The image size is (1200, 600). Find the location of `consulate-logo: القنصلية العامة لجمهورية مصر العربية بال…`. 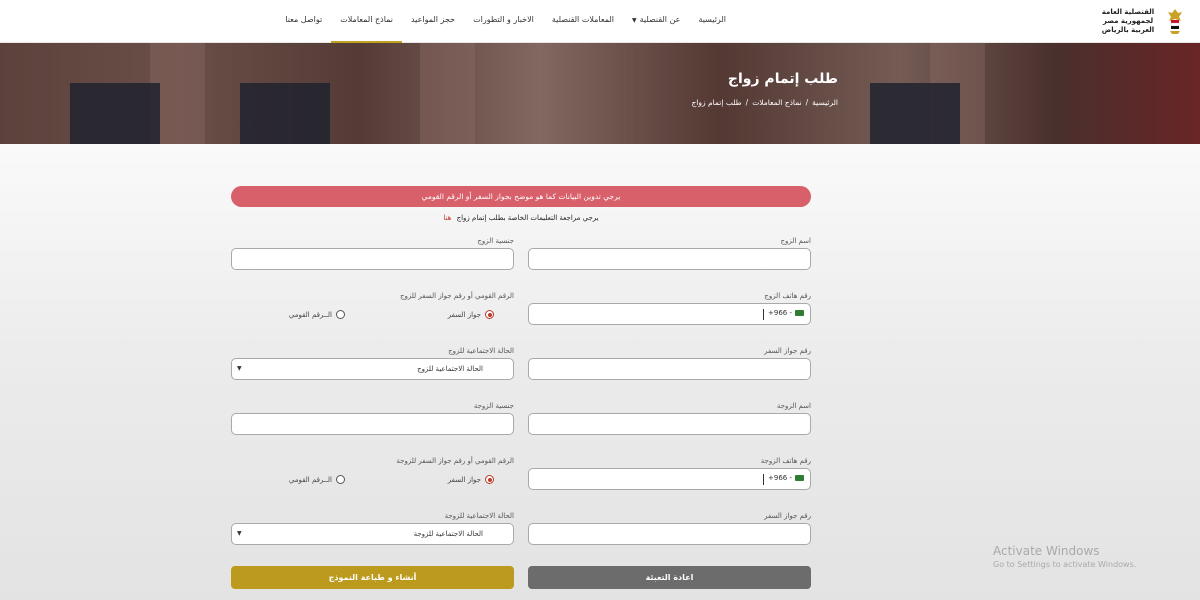

consulate-logo: القنصلية العامة لجمهورية مصر العربية بال… is located at coordinates (1140, 21).